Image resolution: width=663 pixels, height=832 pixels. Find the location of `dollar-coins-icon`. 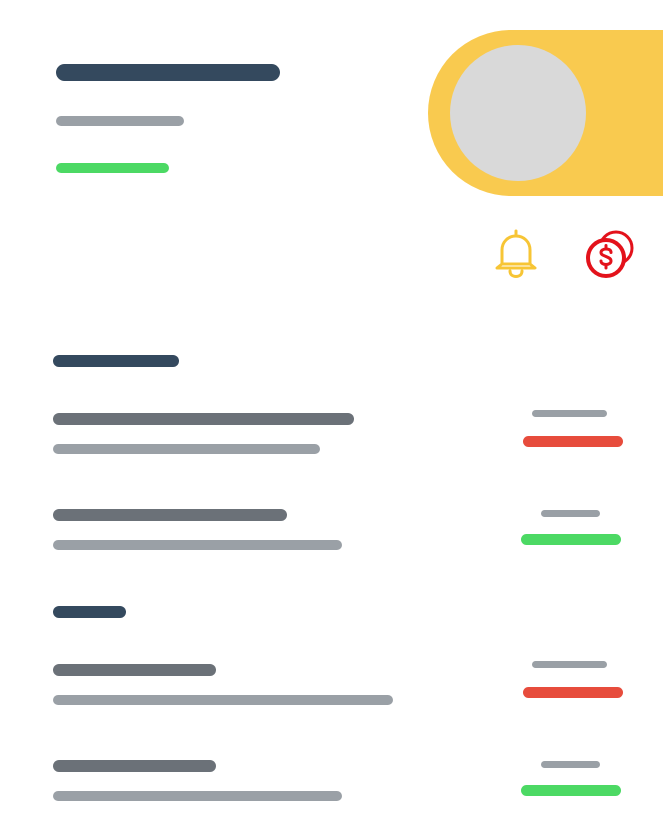

dollar-coins-icon is located at coordinates (611, 254).